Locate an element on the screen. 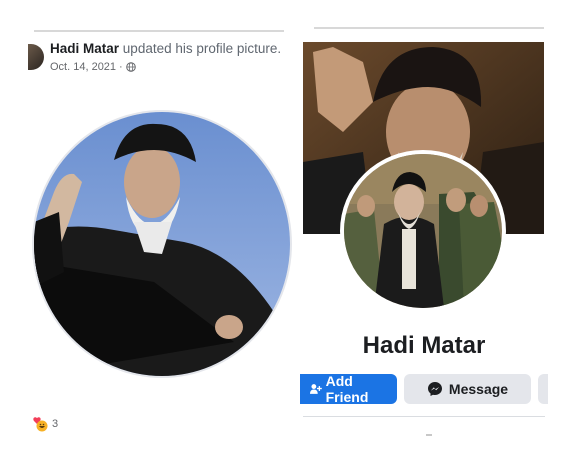 This screenshot has width=576, height=460. reactions-summary: 3 is located at coordinates (45, 424).